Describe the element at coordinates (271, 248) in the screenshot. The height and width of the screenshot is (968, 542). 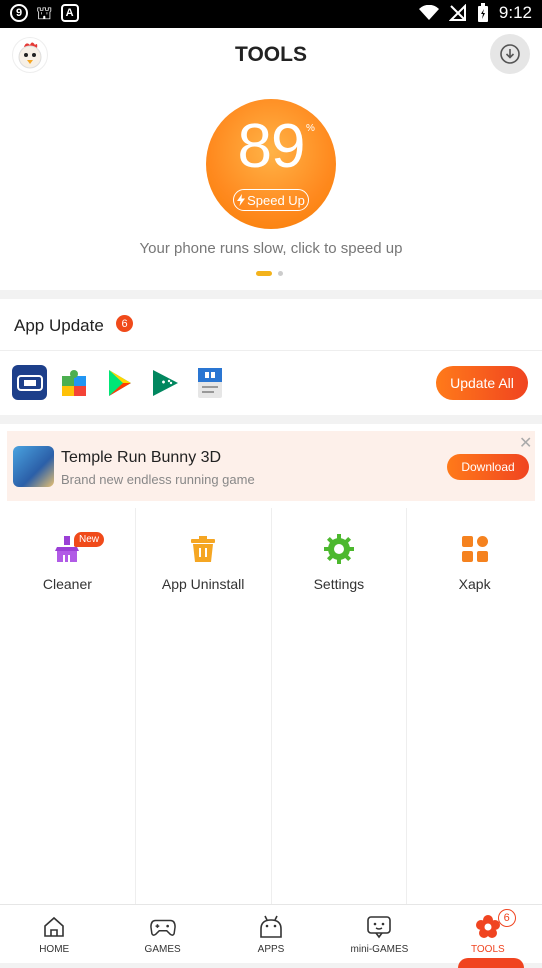
I see `speed-caption: Your phone runs slow, click to speed up` at that location.